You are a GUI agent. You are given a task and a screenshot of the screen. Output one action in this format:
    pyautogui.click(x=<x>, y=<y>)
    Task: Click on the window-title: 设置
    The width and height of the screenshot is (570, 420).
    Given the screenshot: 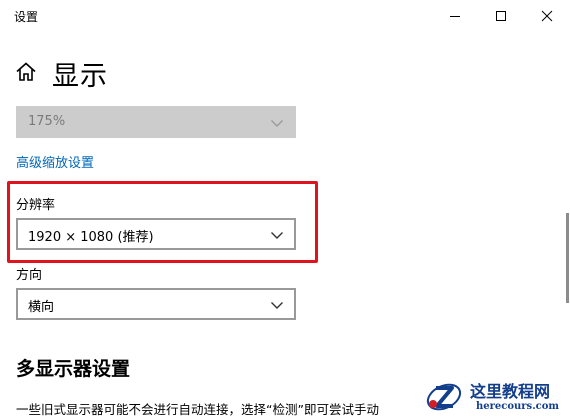 What is the action you would take?
    pyautogui.click(x=26, y=17)
    